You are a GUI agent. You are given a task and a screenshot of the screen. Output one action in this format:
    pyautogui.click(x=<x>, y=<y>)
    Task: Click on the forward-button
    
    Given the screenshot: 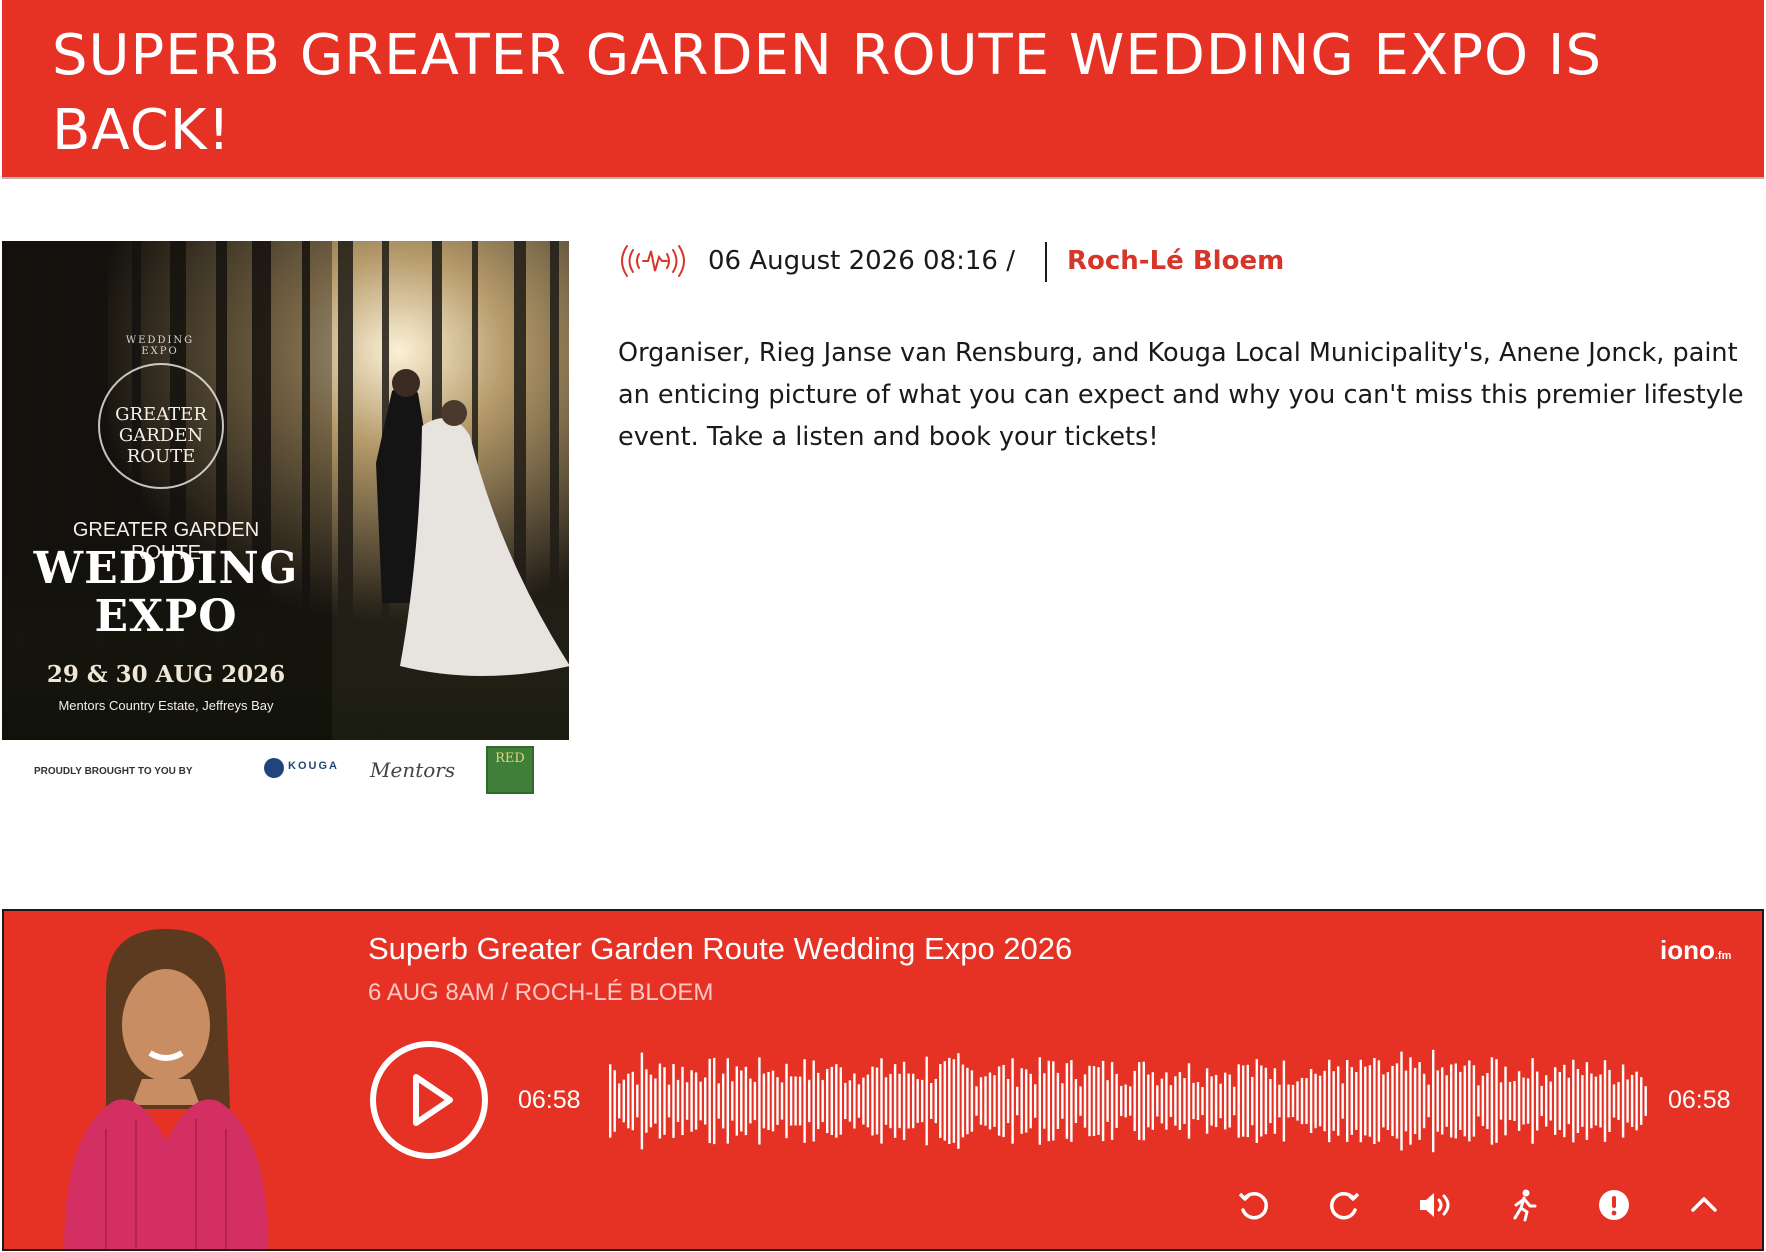 What is the action you would take?
    pyautogui.click(x=1344, y=1205)
    